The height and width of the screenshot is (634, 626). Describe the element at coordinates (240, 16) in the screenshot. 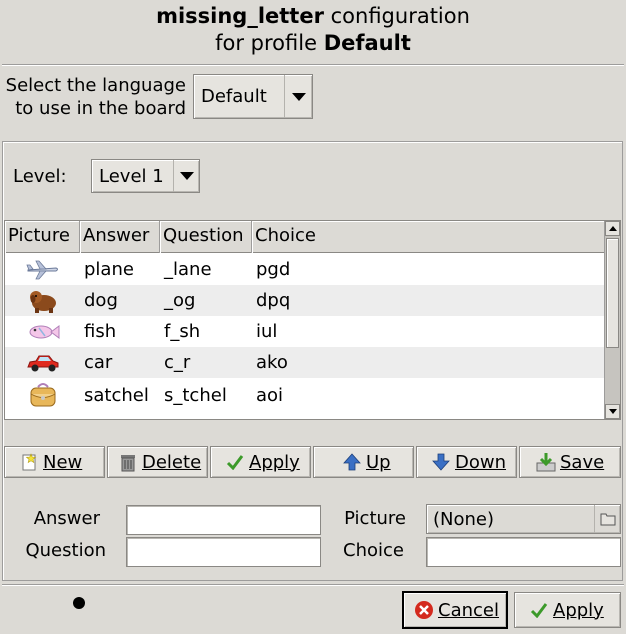

I see `board-name: missing_letter` at that location.